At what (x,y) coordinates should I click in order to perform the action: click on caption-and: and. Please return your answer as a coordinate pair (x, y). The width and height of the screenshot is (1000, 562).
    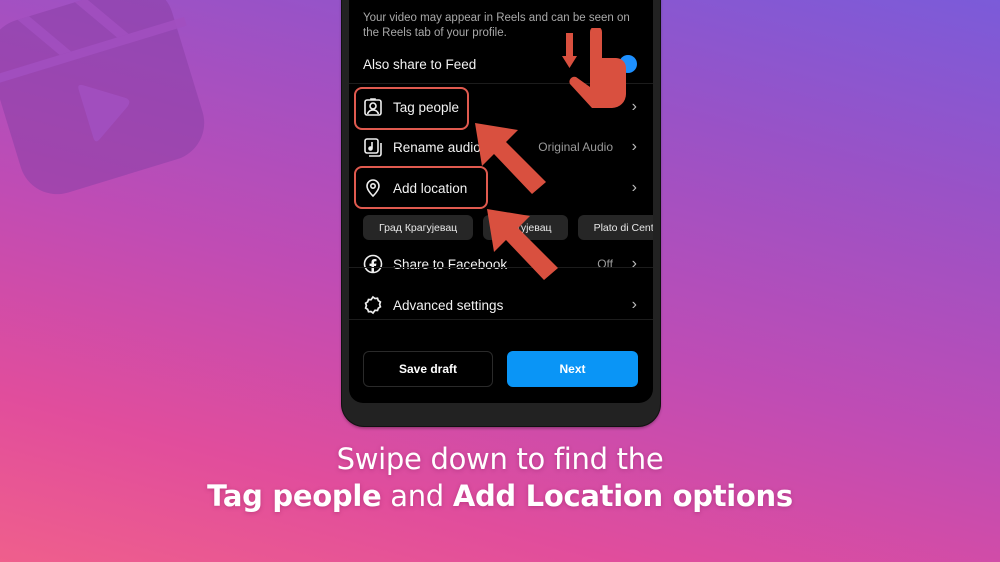
    Looking at the image, I should click on (417, 496).